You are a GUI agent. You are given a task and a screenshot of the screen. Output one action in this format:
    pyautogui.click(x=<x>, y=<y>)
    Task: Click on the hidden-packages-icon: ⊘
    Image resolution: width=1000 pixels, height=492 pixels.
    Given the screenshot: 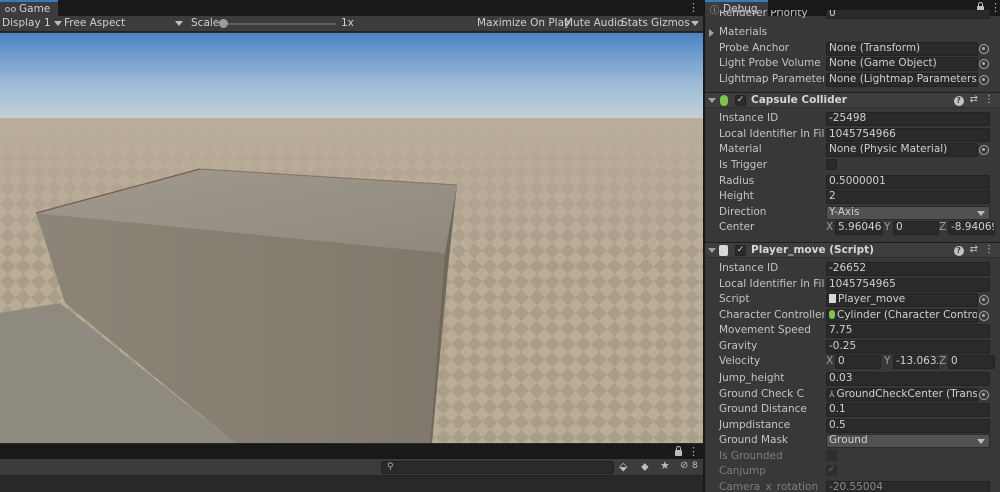 What is the action you would take?
    pyautogui.click(x=684, y=465)
    